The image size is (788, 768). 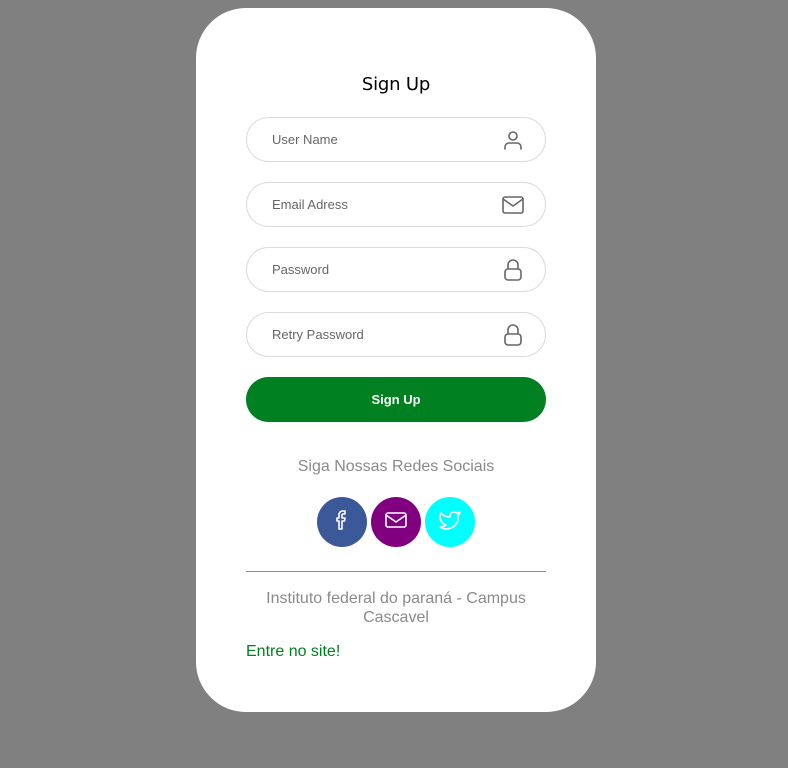 What do you see at coordinates (513, 205) in the screenshot?
I see `envelope-icon` at bounding box center [513, 205].